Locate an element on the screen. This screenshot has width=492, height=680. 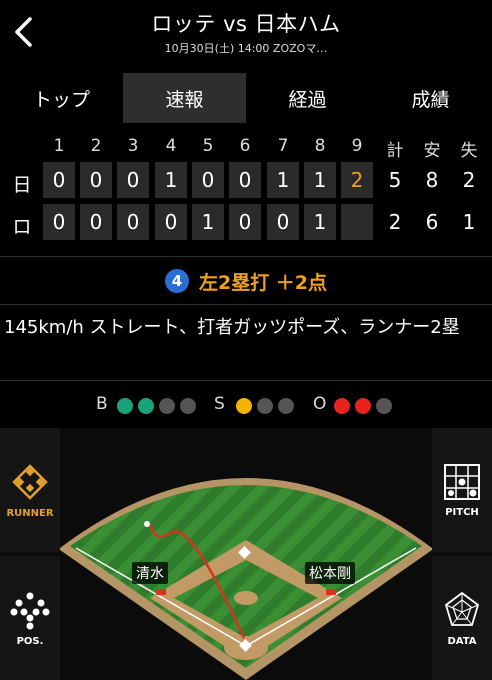
tab-bar: トップ 速報 経過 成績 is located at coordinates (246, 98).